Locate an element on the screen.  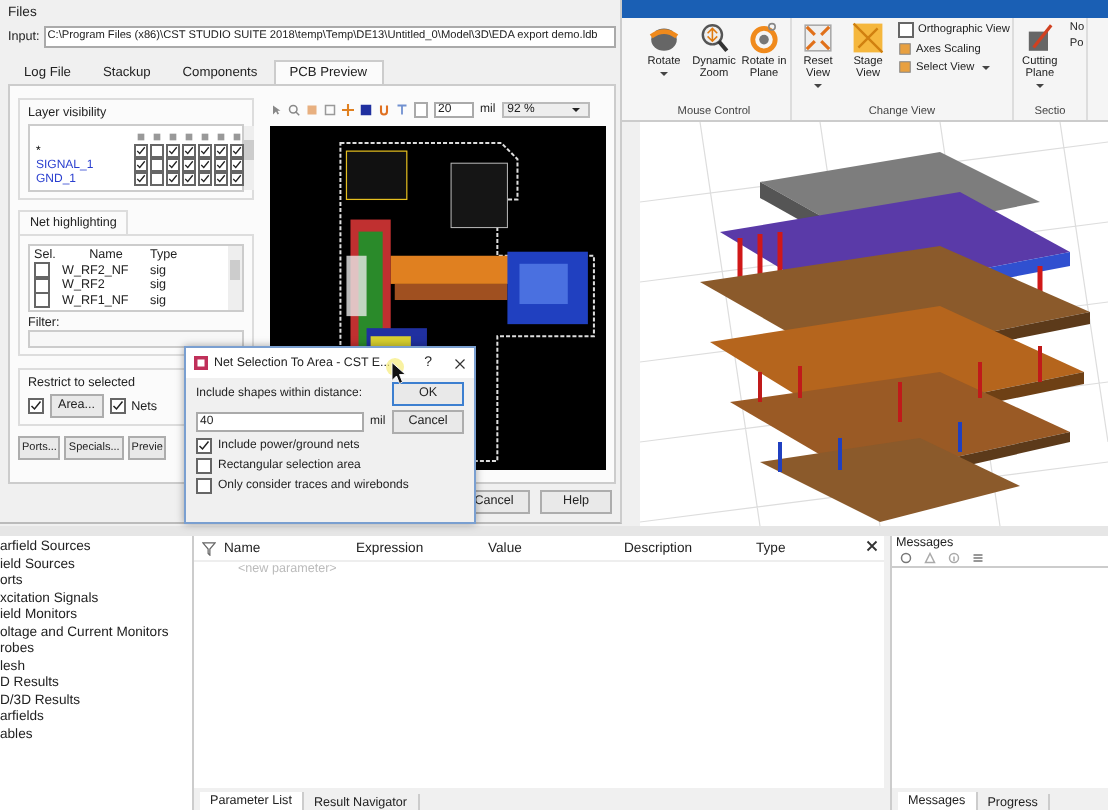
u-turn-icon is located at coordinates (384, 110).